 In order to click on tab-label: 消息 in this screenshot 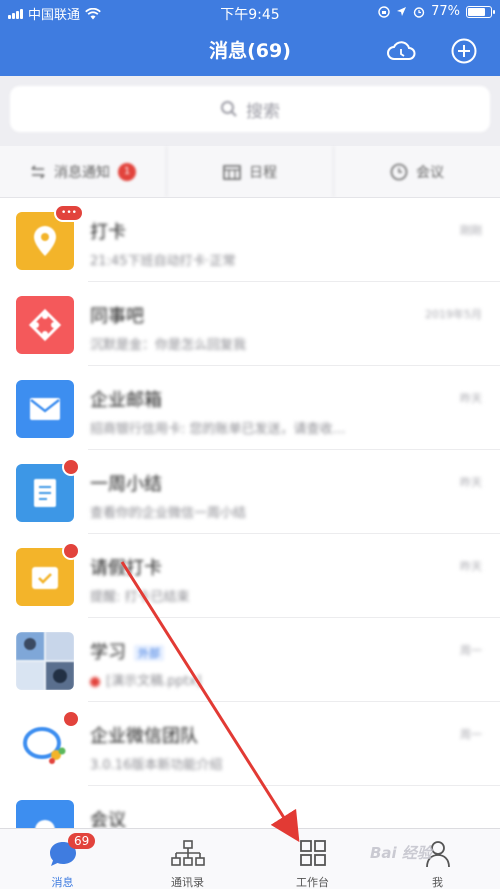, I will do `click(62, 882)`.